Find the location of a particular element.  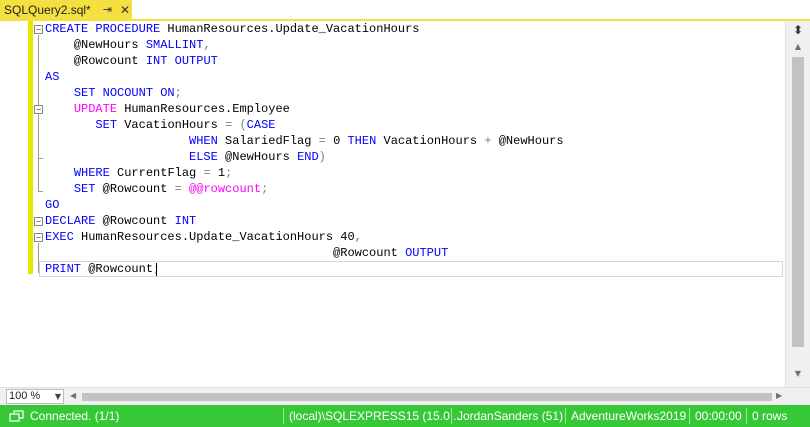

code-line: SET NOCOUNT ON; is located at coordinates (127, 93).